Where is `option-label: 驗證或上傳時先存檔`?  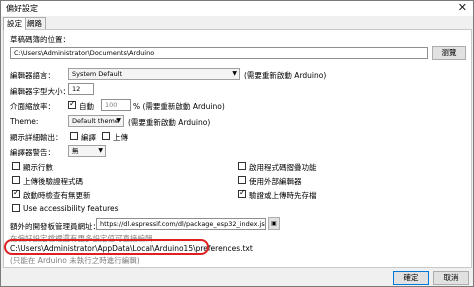 option-label: 驗證或上傳時先存檔 is located at coordinates (283, 195).